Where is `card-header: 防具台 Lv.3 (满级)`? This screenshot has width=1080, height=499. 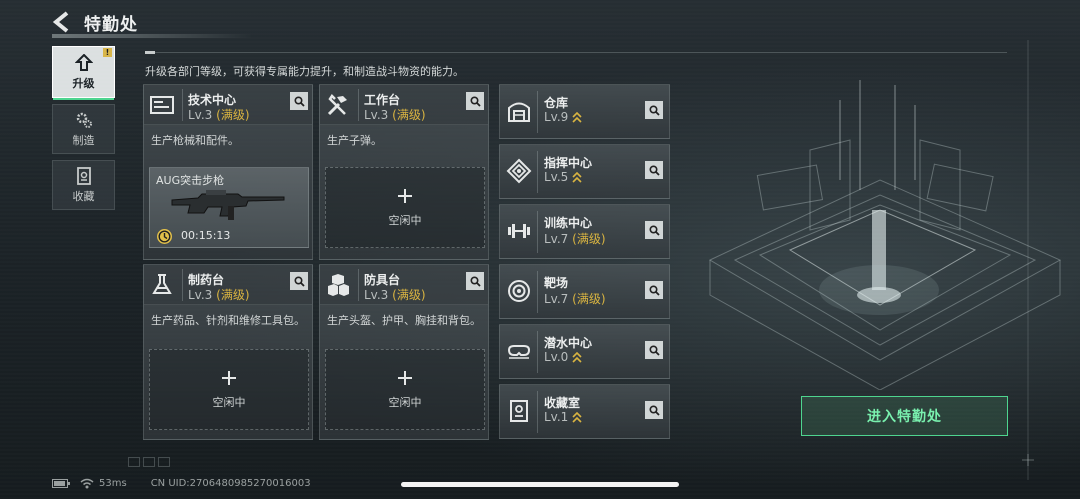
card-header: 防具台 Lv.3 (满级) is located at coordinates (404, 285).